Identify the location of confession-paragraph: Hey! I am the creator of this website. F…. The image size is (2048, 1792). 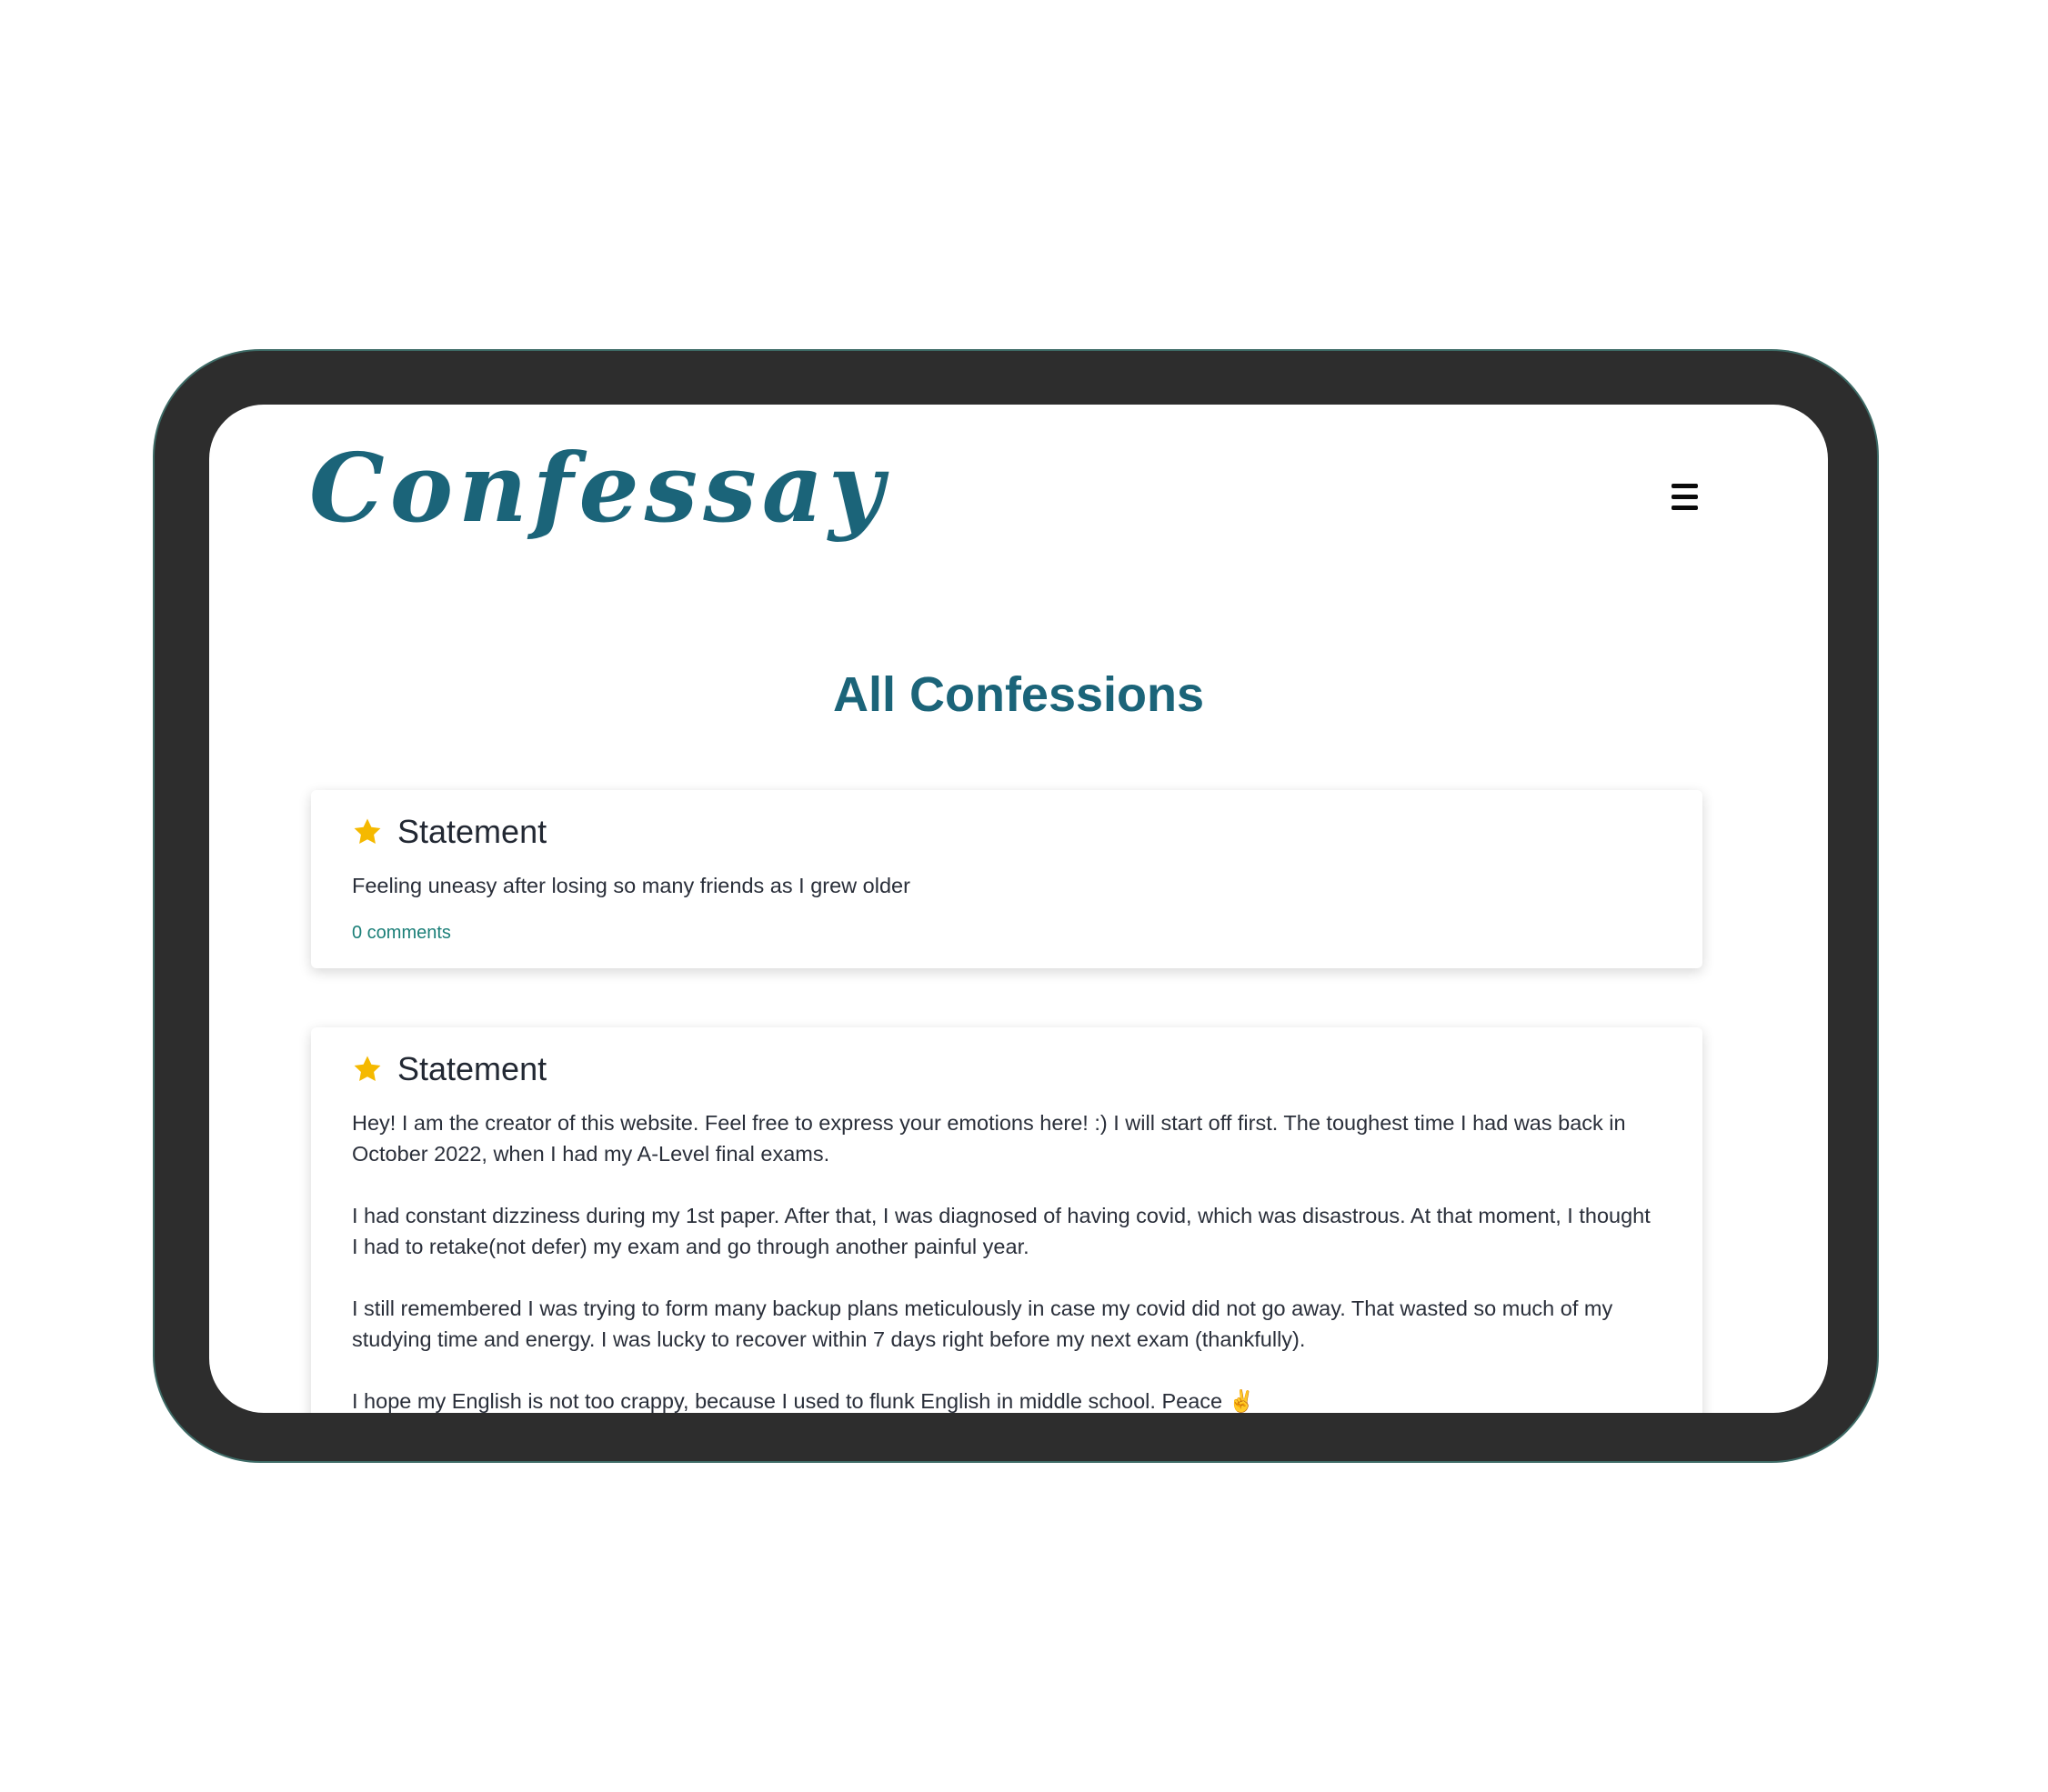
(989, 1138).